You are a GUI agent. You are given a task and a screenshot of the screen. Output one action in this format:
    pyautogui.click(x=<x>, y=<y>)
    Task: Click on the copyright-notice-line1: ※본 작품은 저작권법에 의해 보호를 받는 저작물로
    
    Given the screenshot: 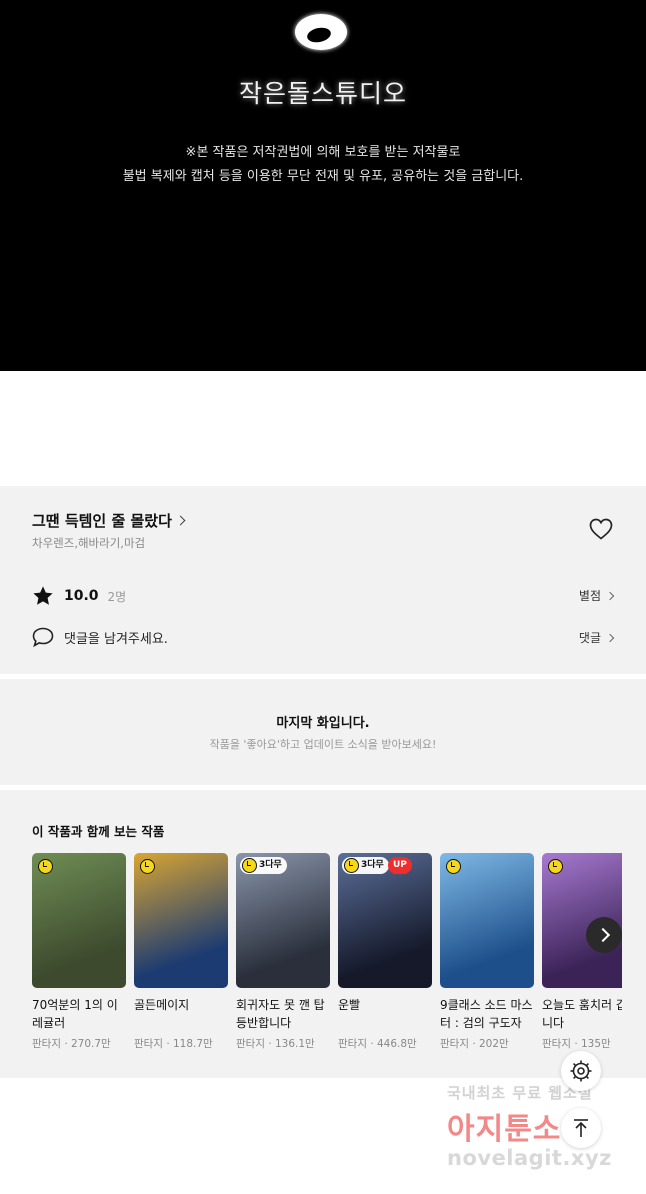 What is the action you would take?
    pyautogui.click(x=323, y=152)
    